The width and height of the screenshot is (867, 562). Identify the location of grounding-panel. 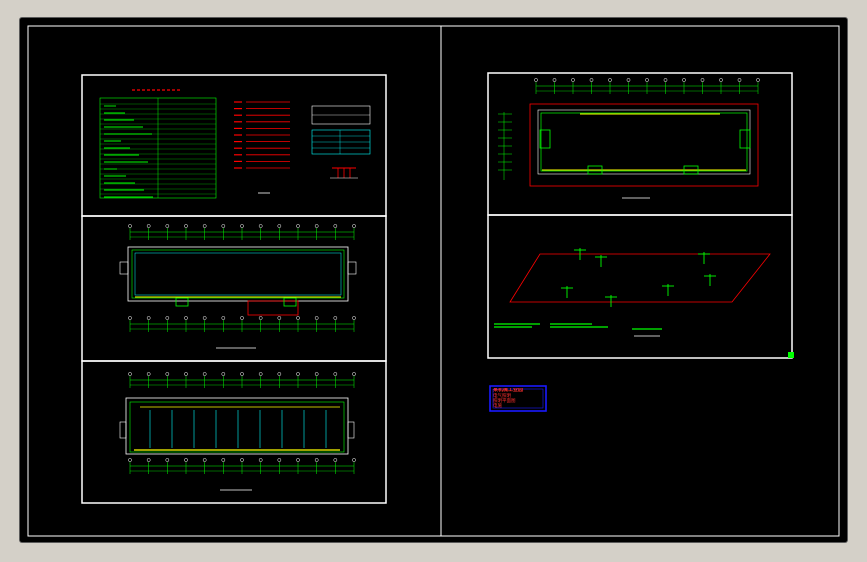
(640, 286).